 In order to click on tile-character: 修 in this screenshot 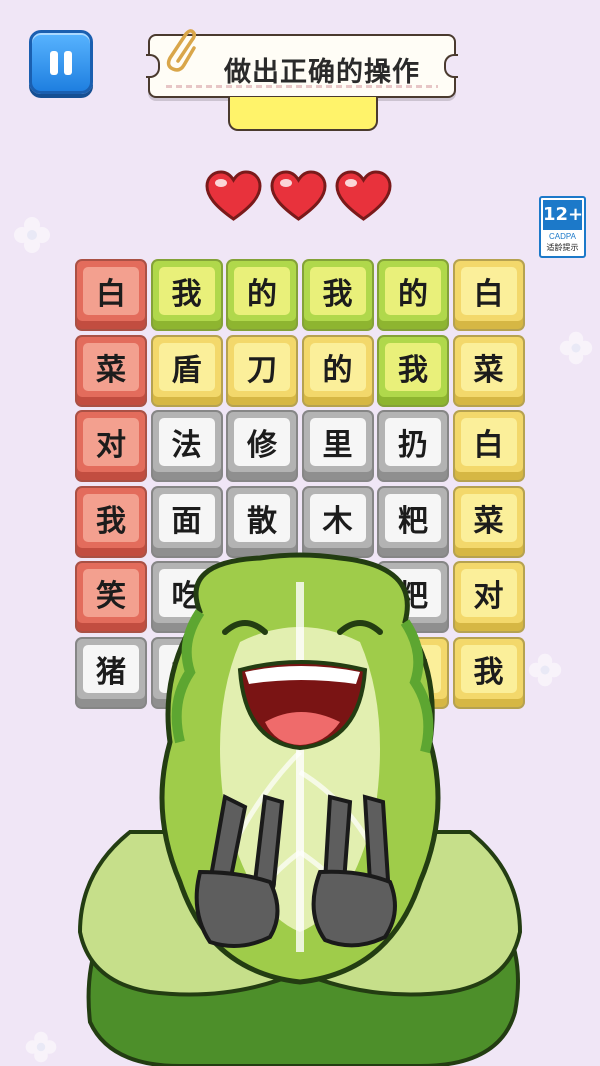, I will do `click(262, 442)`.